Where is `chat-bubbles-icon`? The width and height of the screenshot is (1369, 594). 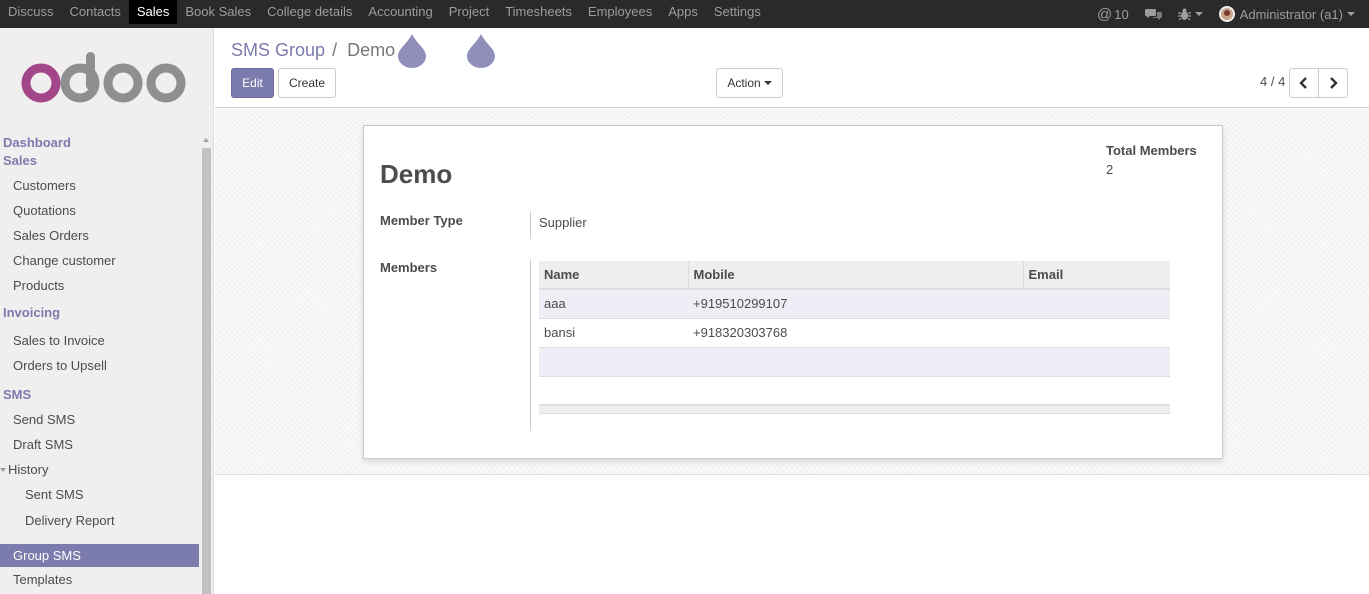 chat-bubbles-icon is located at coordinates (1153, 14).